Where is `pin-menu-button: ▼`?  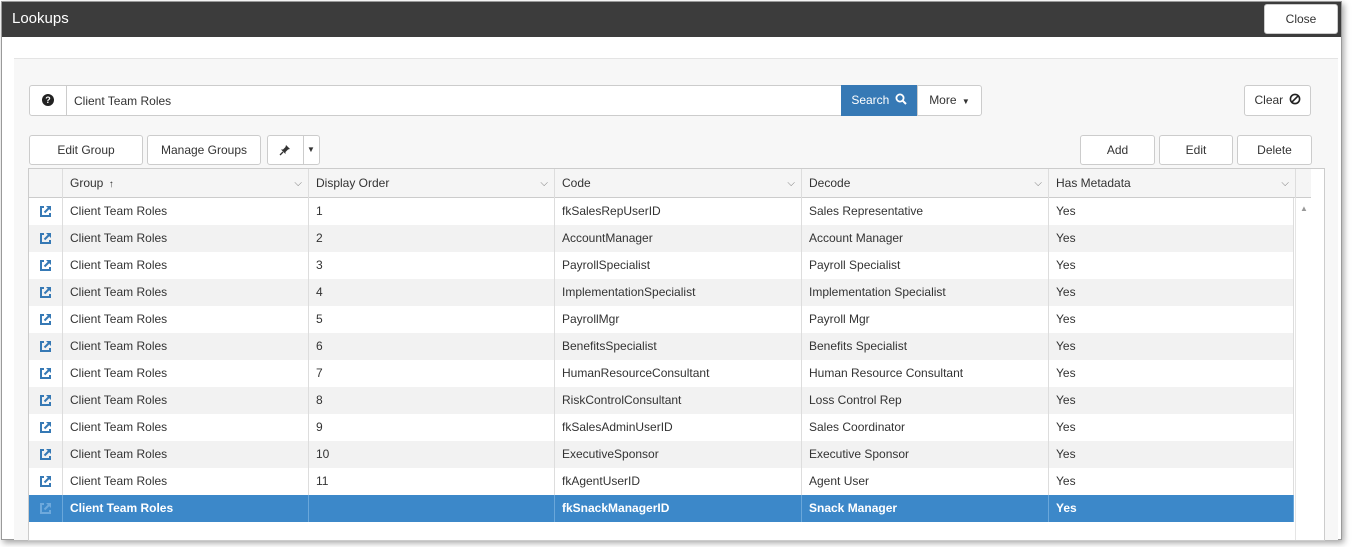
pin-menu-button: ▼ is located at coordinates (293, 150).